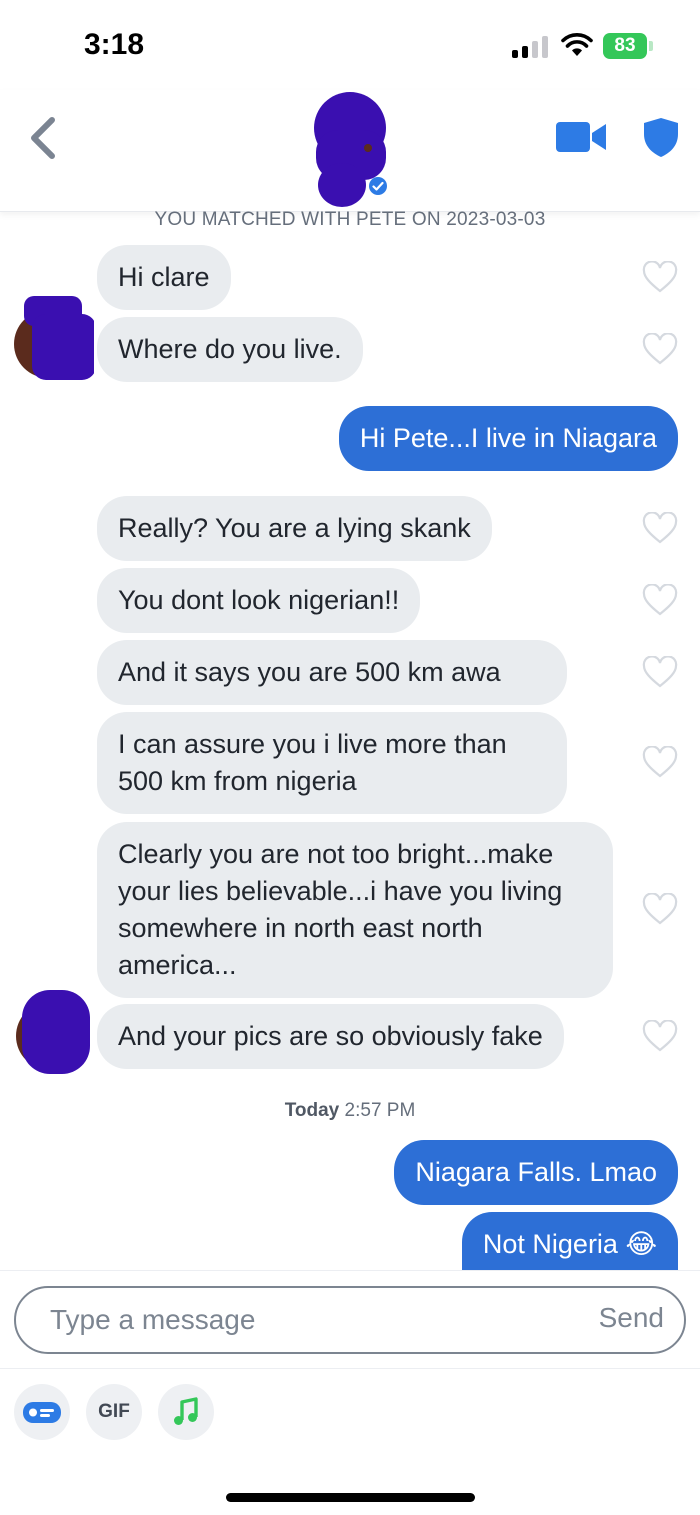 The image size is (700, 1515). I want to click on day-separator-day: Today, so click(312, 1110).